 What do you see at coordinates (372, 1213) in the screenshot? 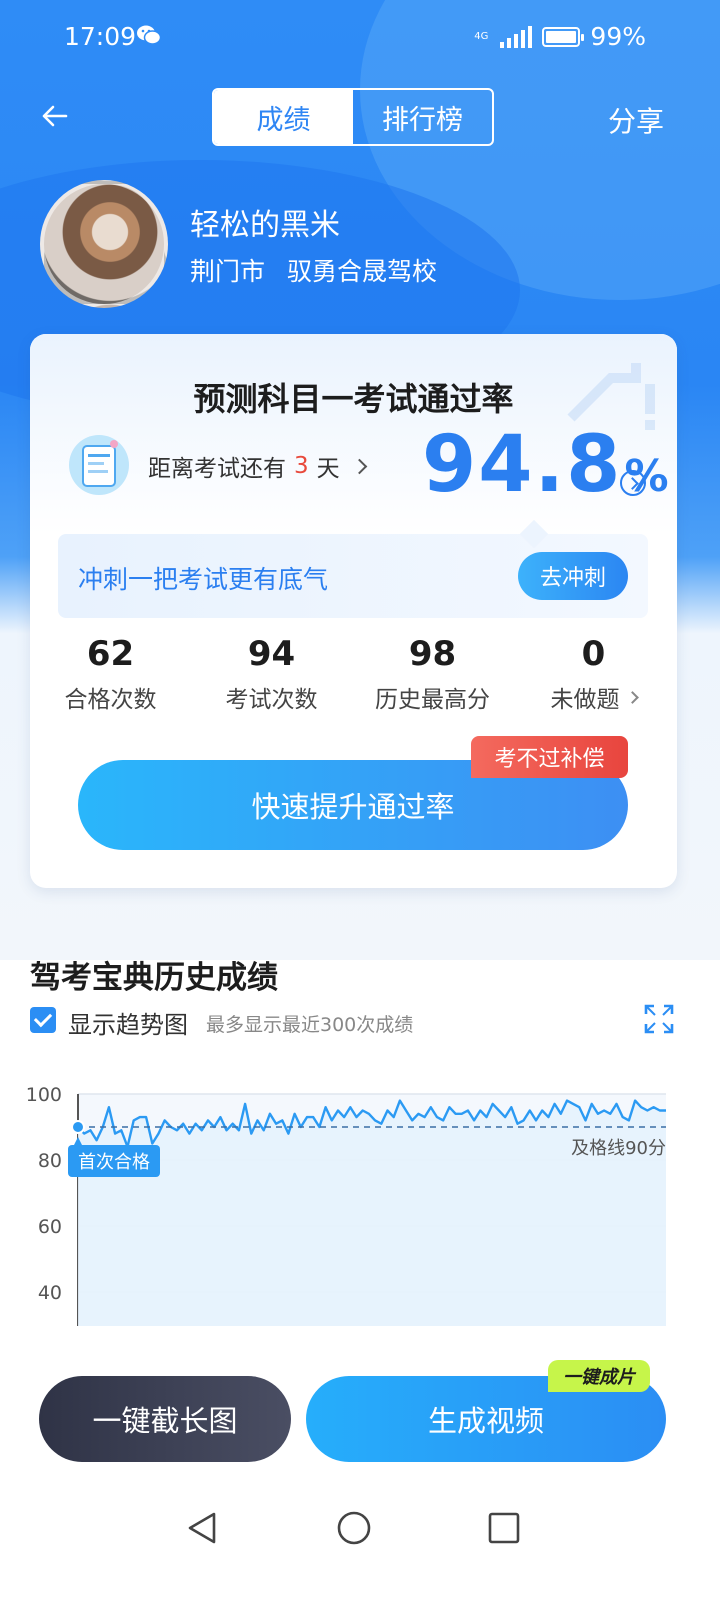
I see `series-area` at bounding box center [372, 1213].